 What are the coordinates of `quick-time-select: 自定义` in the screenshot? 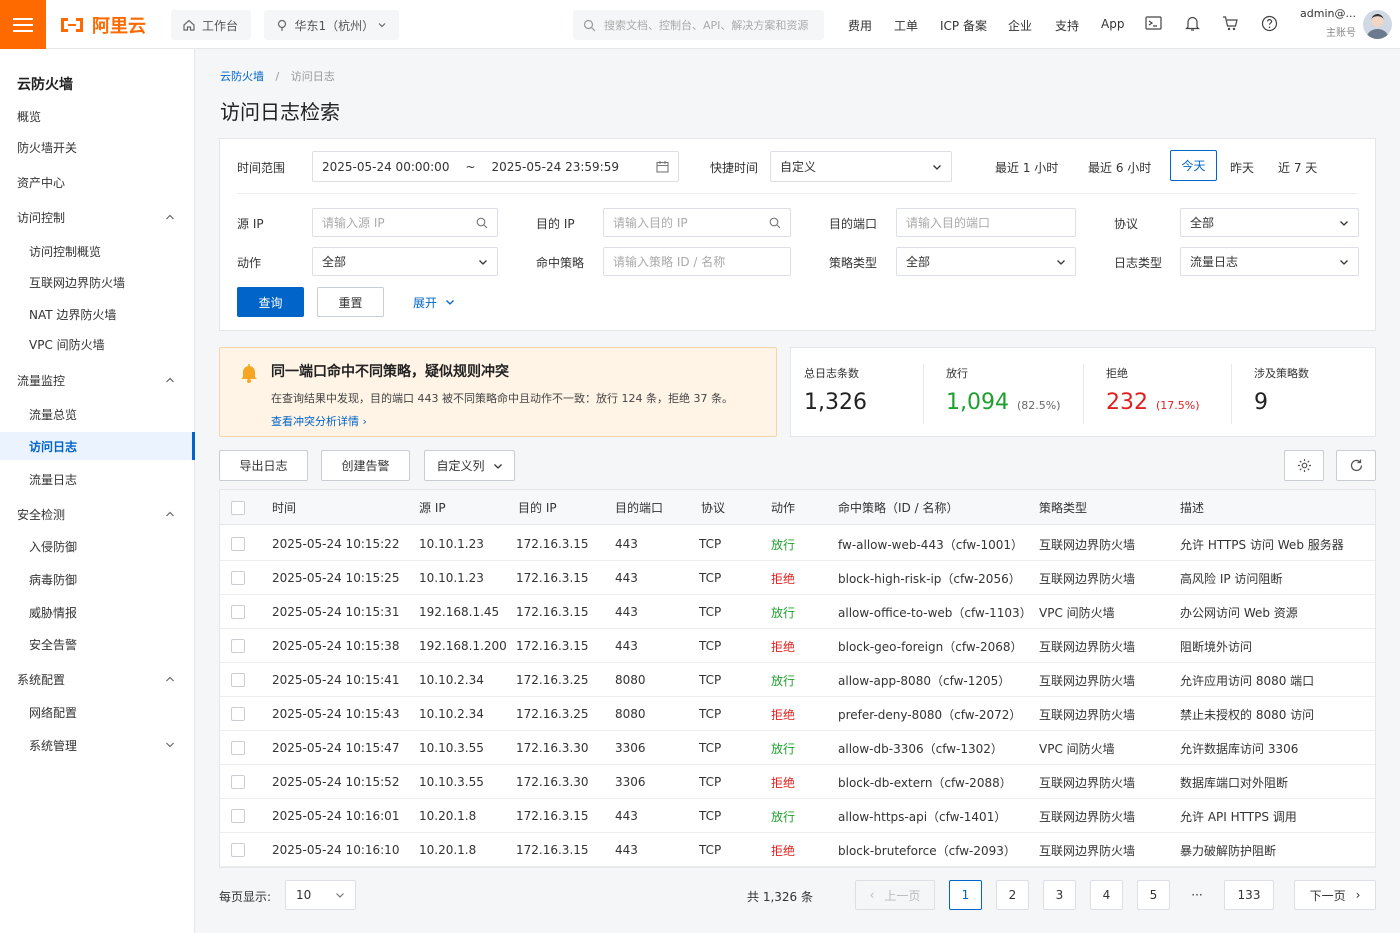 It's located at (861, 166).